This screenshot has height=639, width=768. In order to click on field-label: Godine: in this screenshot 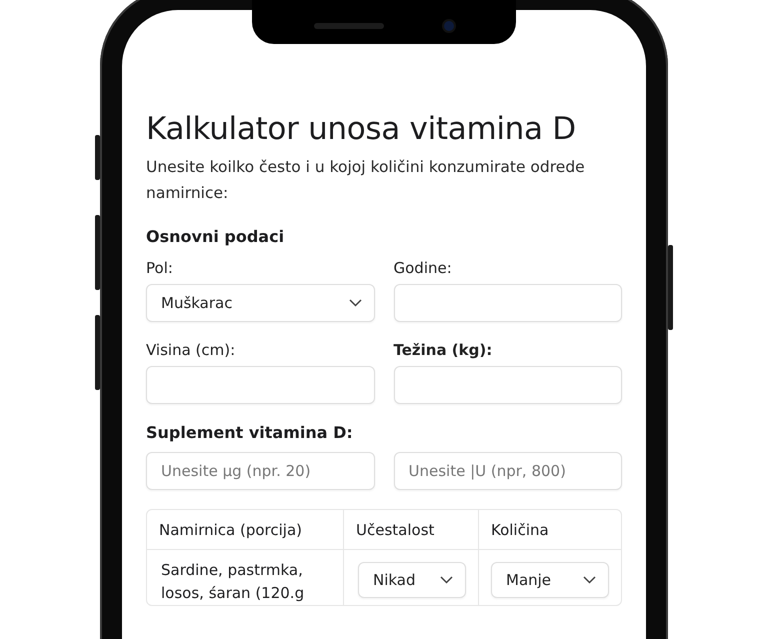, I will do `click(423, 268)`.